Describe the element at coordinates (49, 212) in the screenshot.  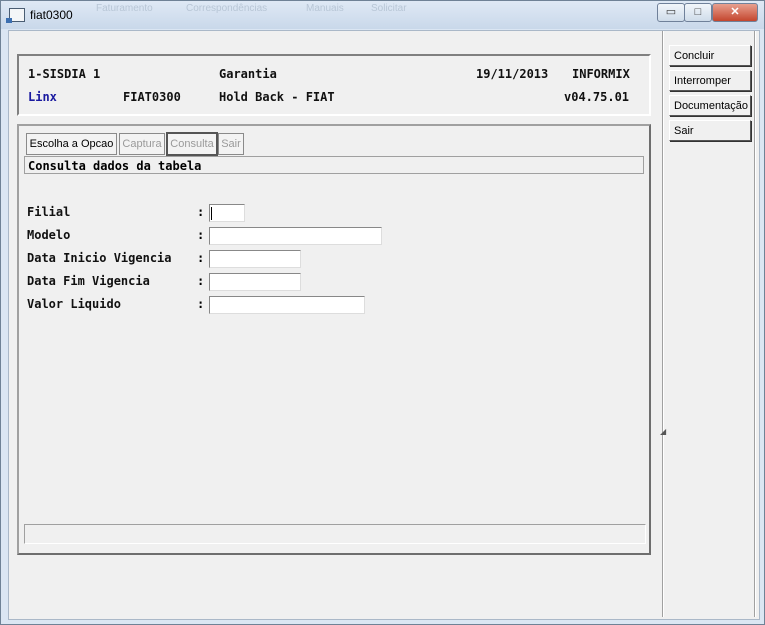
I see `filial-label: Filial` at that location.